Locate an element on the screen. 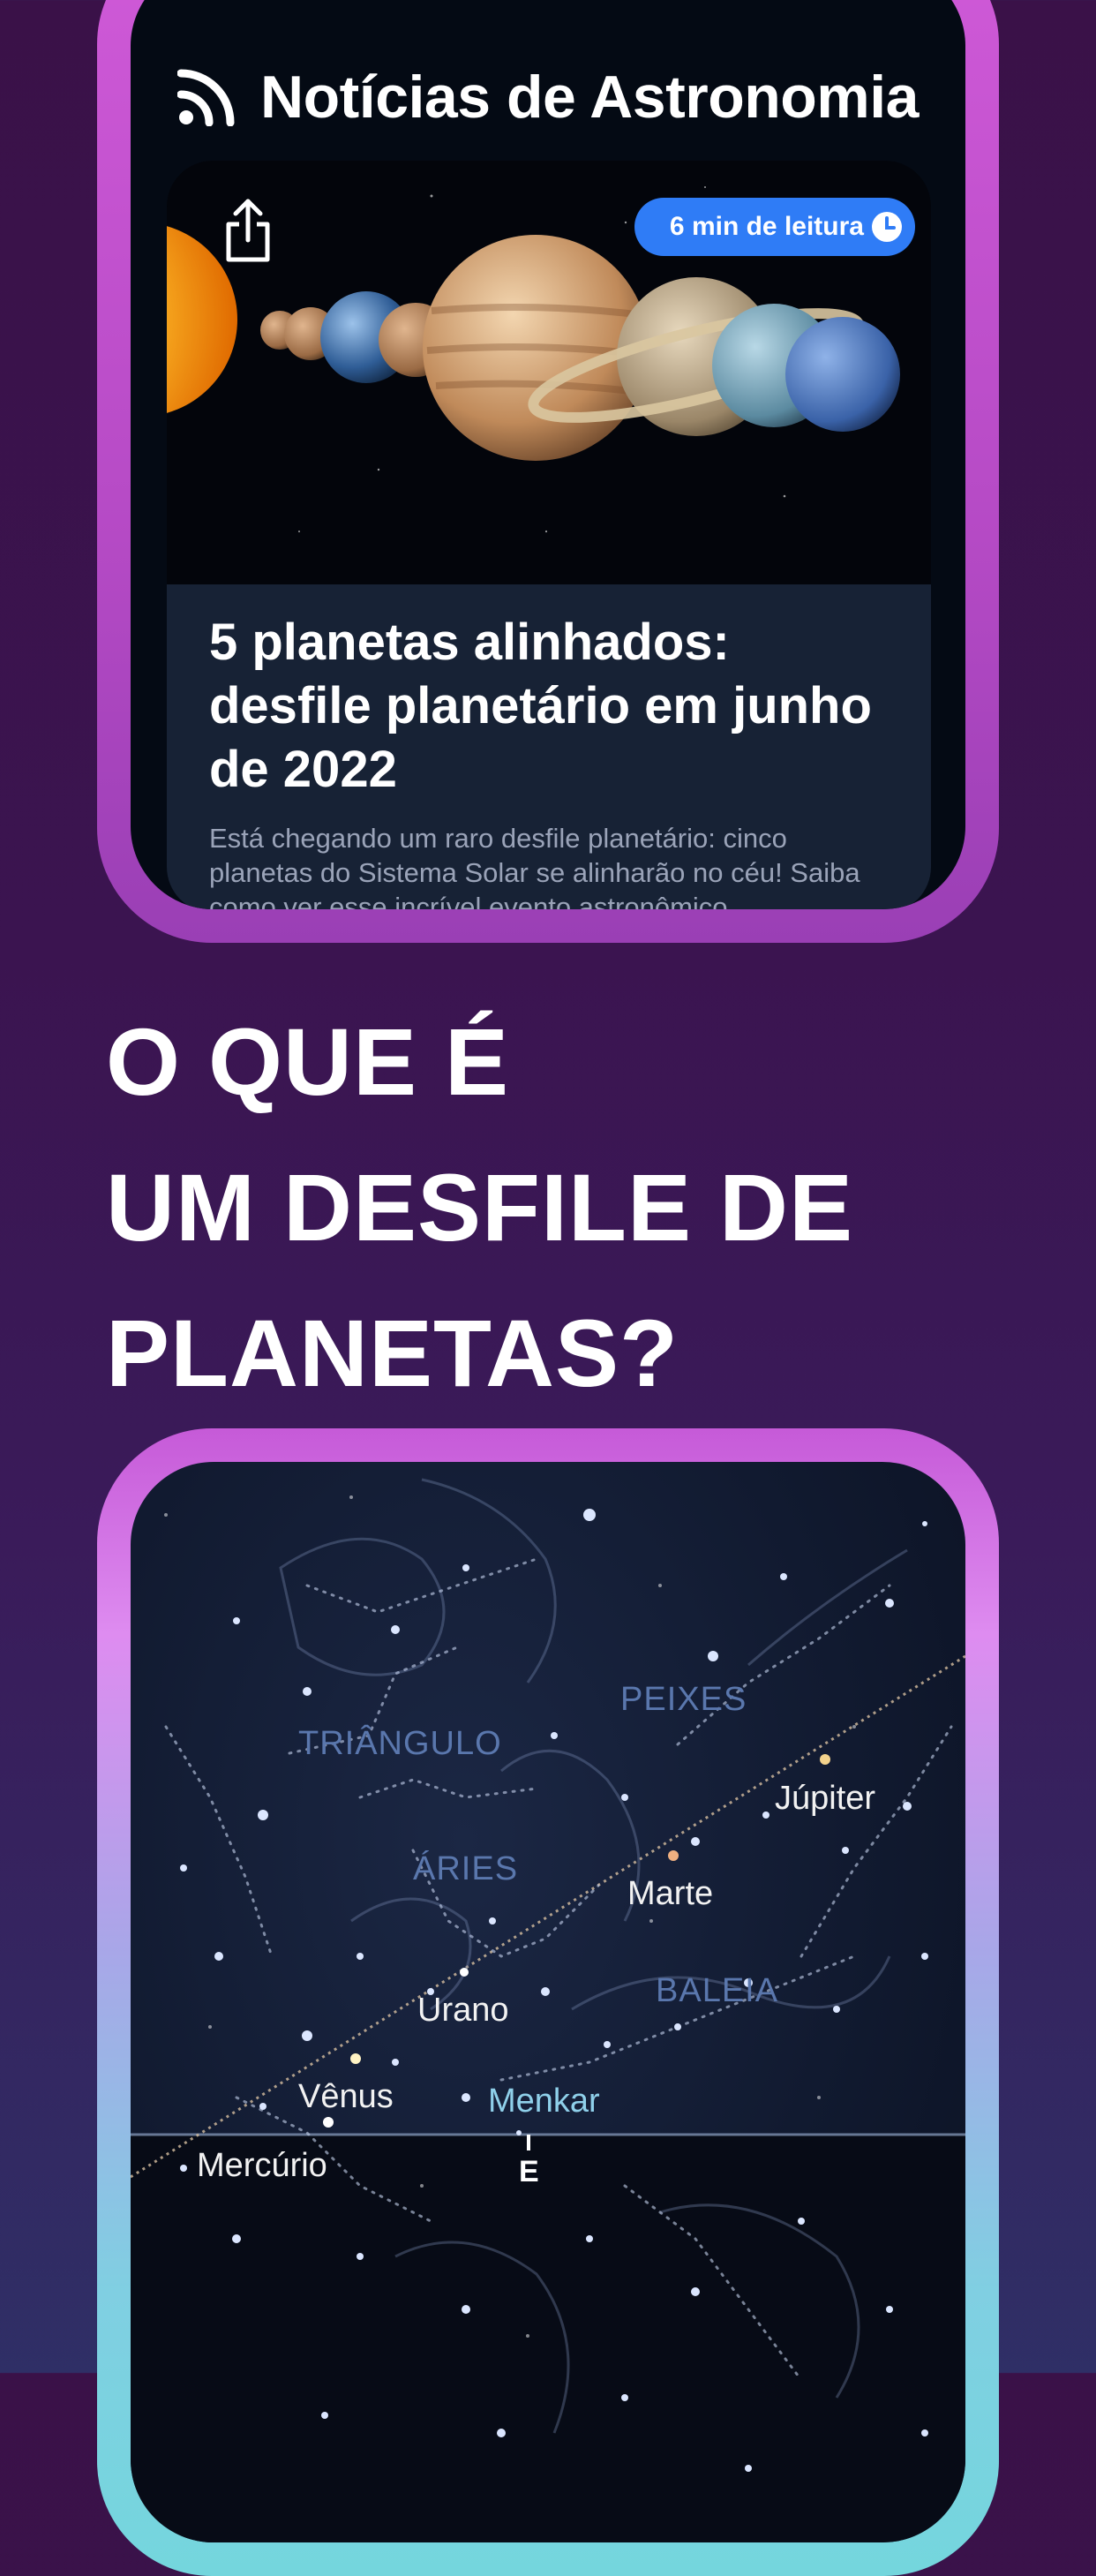  planet-label-venus: Vênus is located at coordinates (346, 2097).